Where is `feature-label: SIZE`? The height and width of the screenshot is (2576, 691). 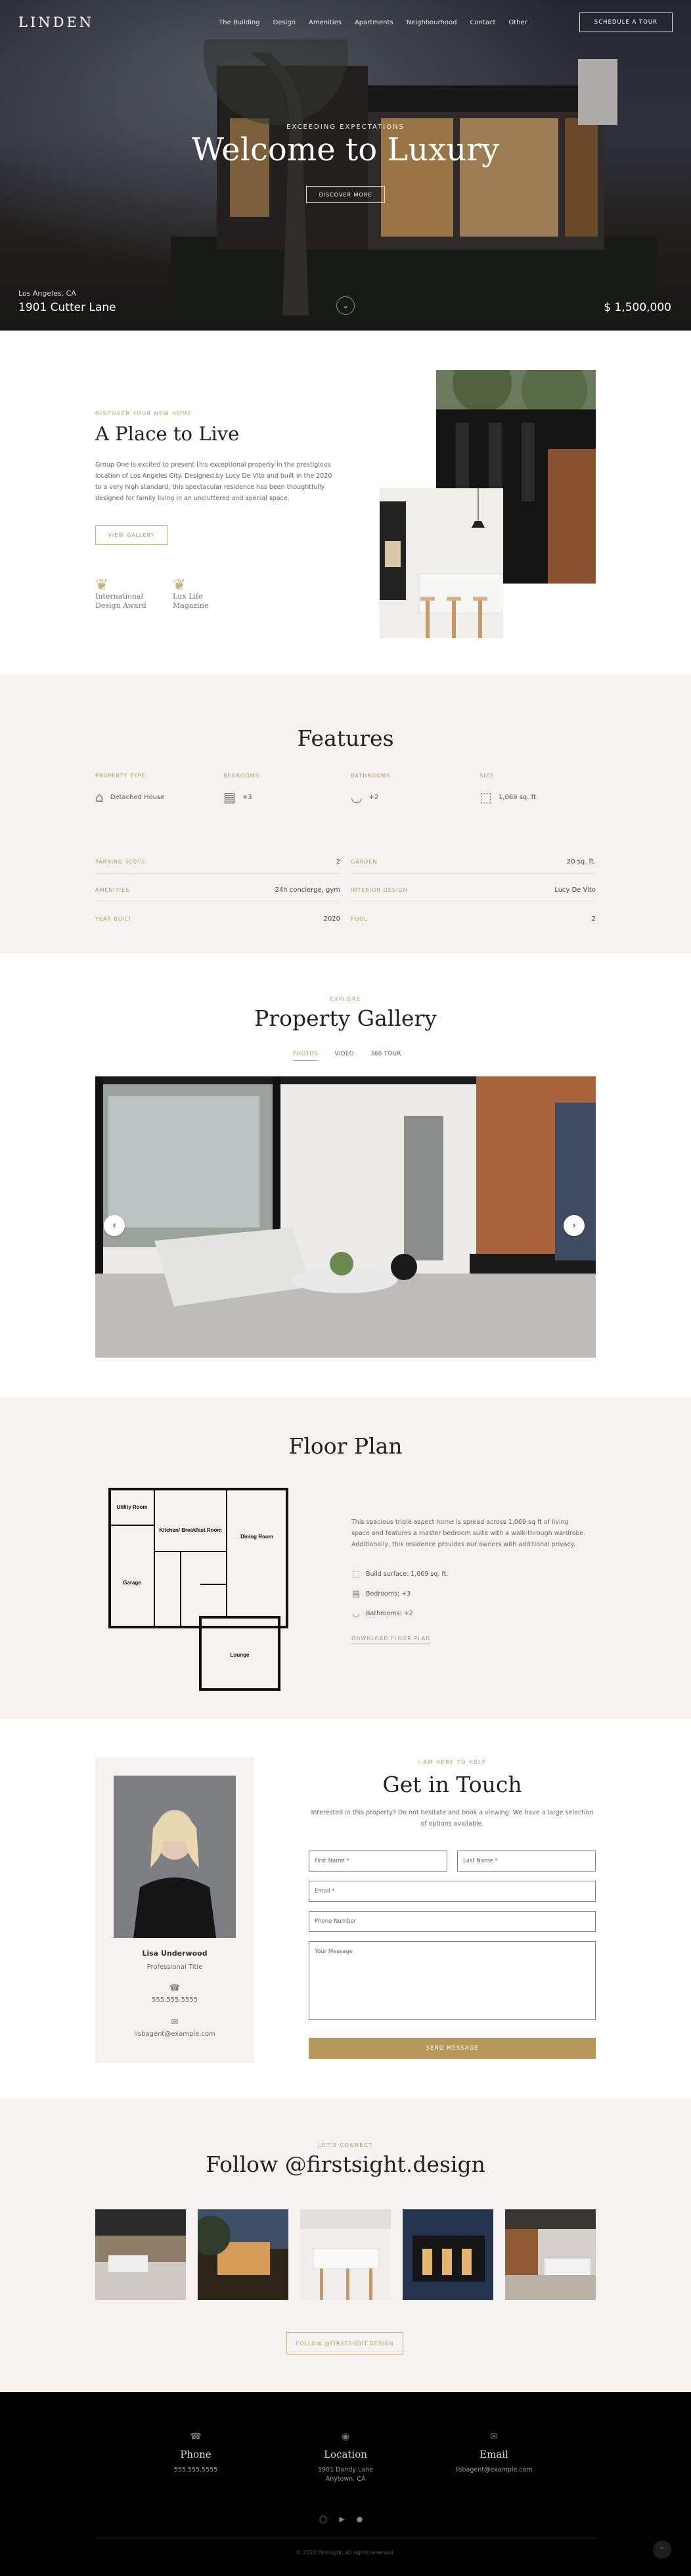
feature-label: SIZE is located at coordinates (487, 776).